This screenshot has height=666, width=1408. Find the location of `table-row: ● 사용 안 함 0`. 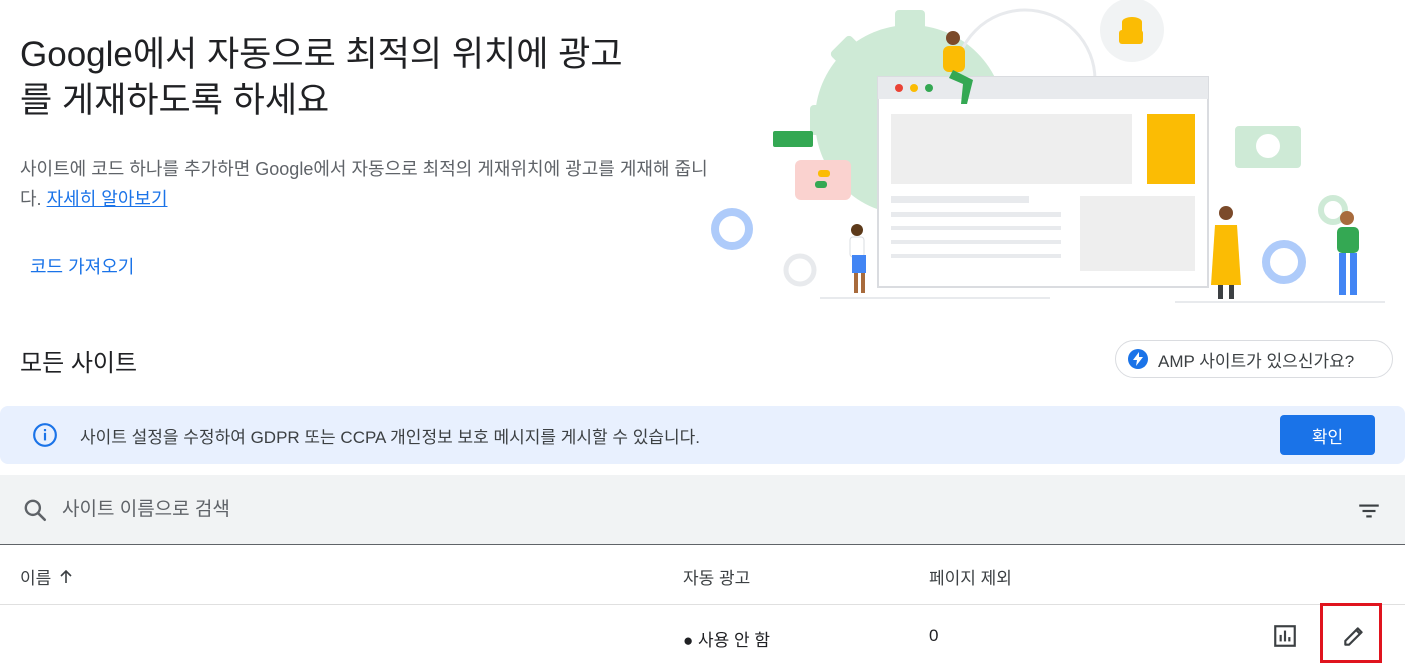

table-row: ● 사용 안 함 0 is located at coordinates (702, 636).